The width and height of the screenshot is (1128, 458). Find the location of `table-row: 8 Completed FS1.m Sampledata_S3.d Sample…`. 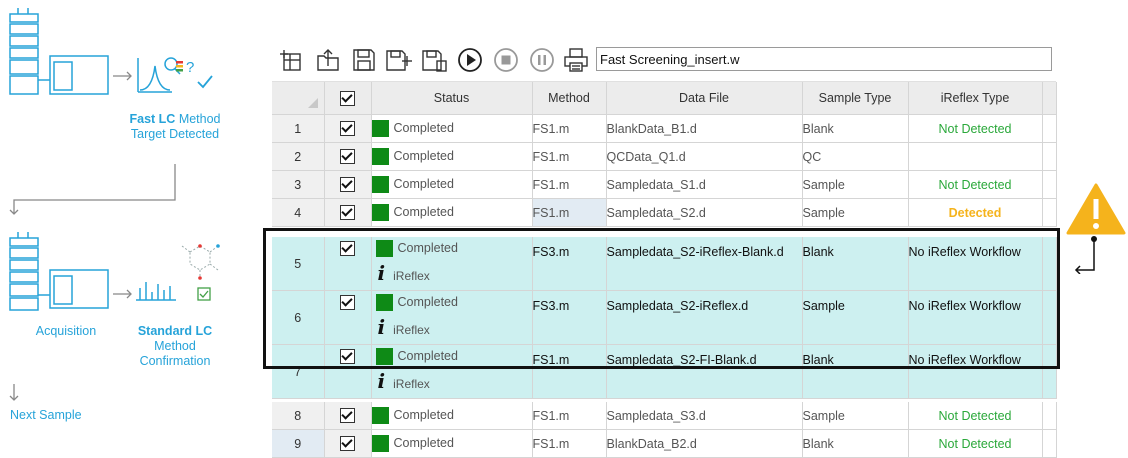

table-row: 8 Completed FS1.m Sampledata_S3.d Sample… is located at coordinates (664, 416).